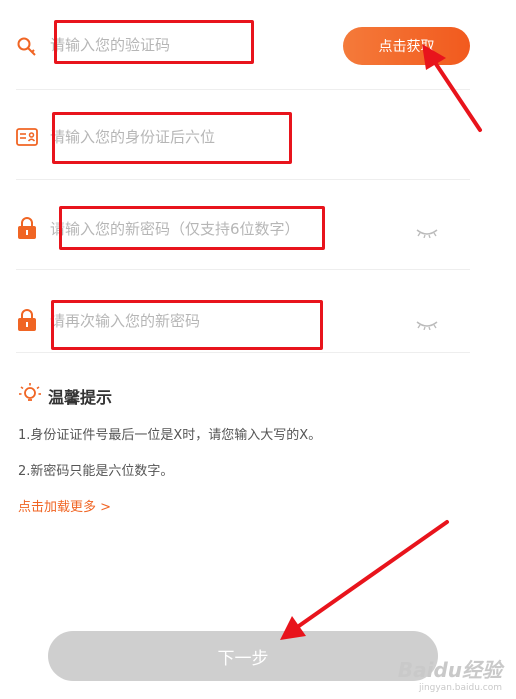 The width and height of the screenshot is (516, 699). What do you see at coordinates (170, 435) in the screenshot?
I see `tip-item: 1.身份证证件号最后一位是X时，请您输入大写的X。` at bounding box center [170, 435].